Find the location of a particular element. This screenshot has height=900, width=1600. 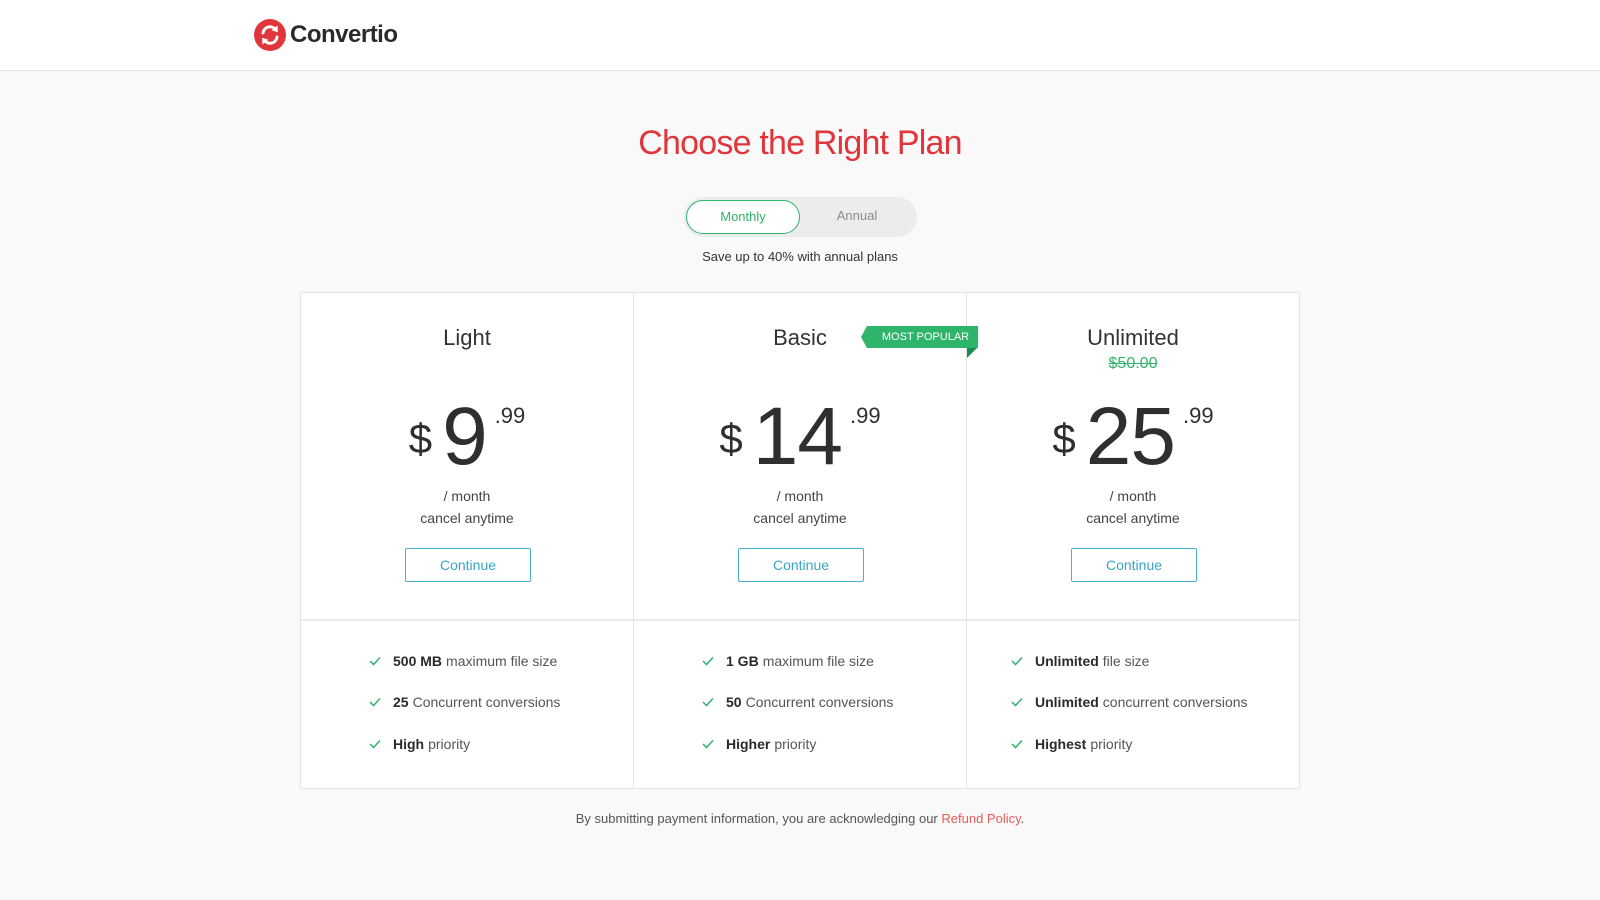

price-amount: 9 is located at coordinates (465, 436).